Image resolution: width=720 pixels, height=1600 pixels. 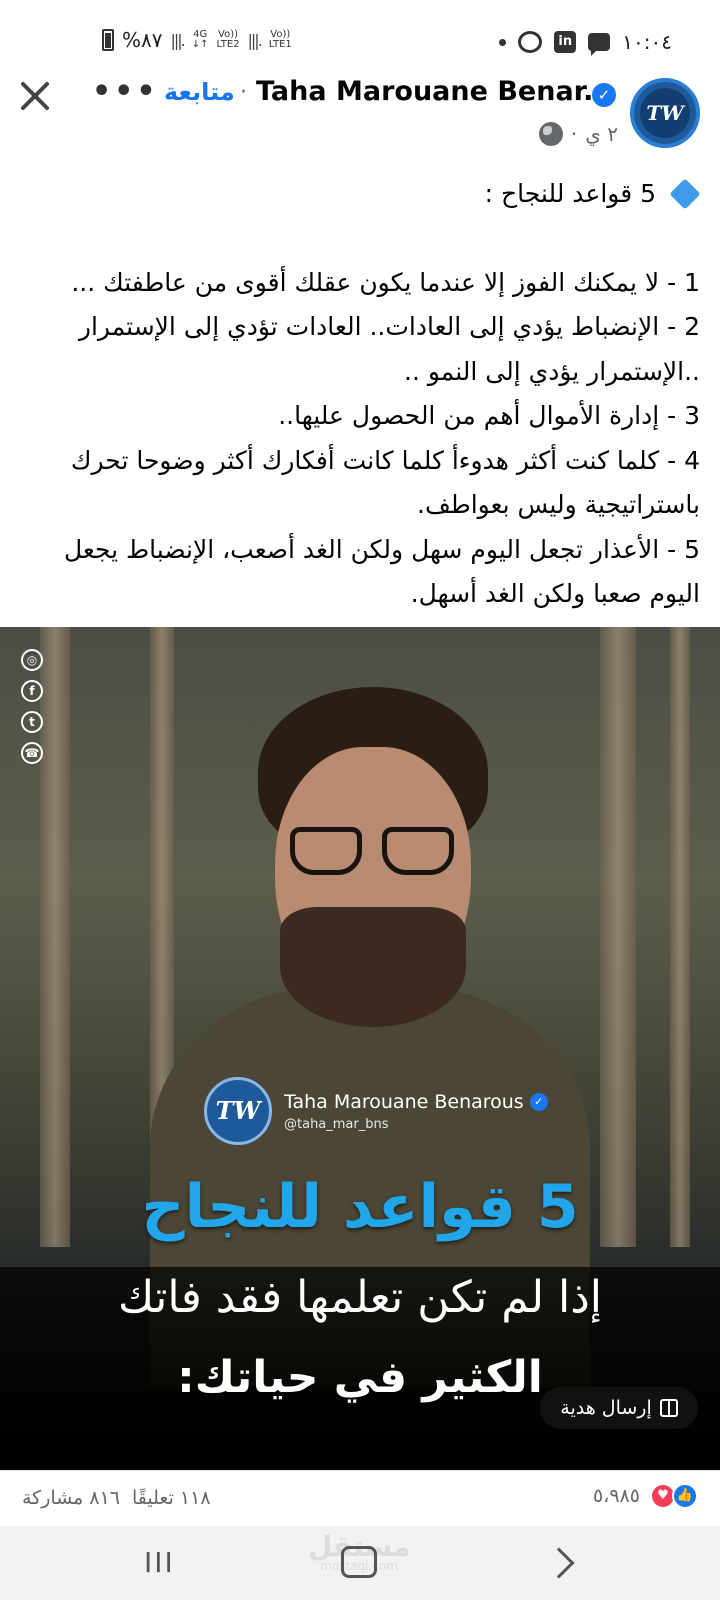 What do you see at coordinates (360, 1297) in the screenshot?
I see `image-subline-1: إذا لم تكن تعلمها فقد فاتك` at bounding box center [360, 1297].